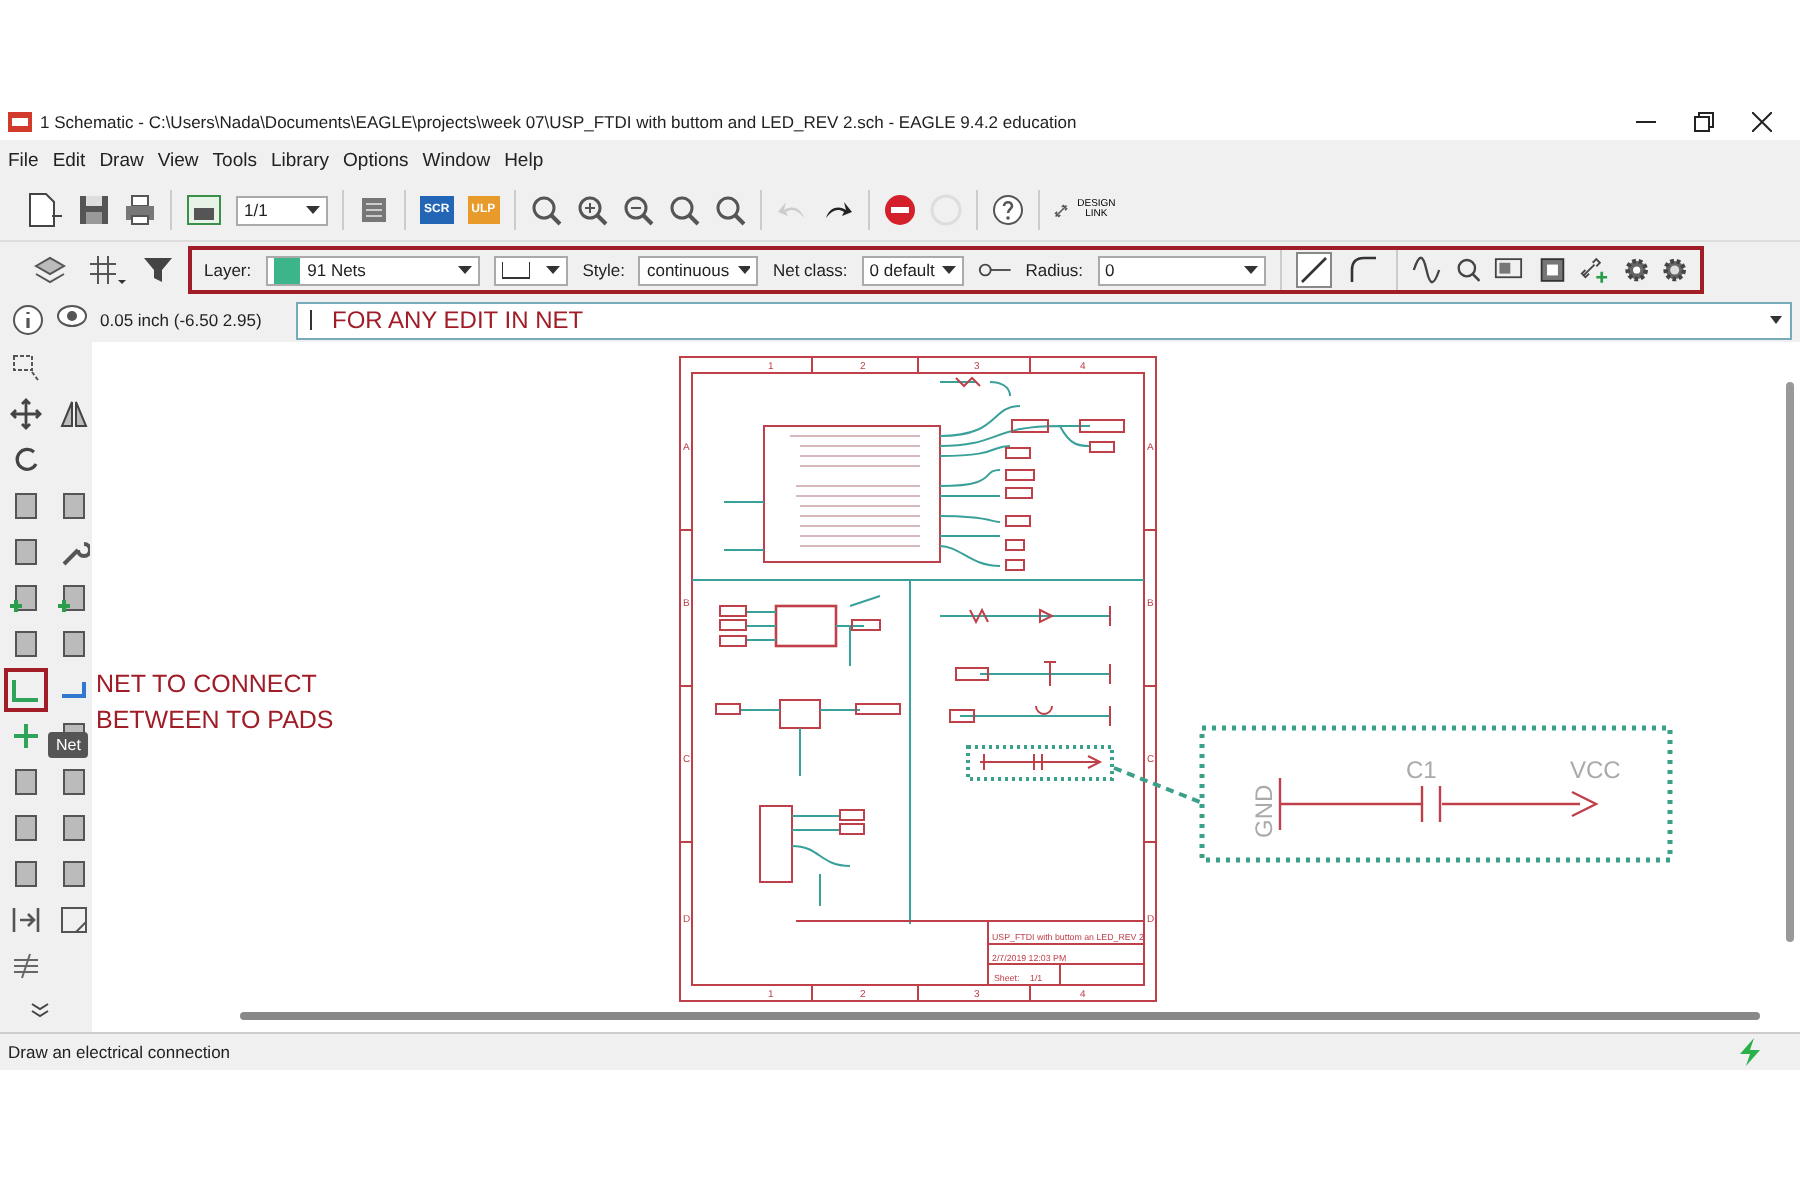 The width and height of the screenshot is (1800, 1200). What do you see at coordinates (1421, 770) in the screenshot?
I see `component-label: C1` at bounding box center [1421, 770].